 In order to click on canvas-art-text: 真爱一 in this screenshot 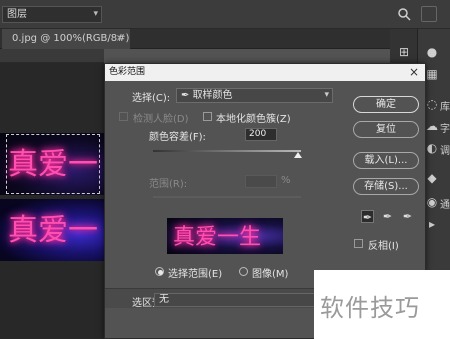, I will do `click(53, 230)`.